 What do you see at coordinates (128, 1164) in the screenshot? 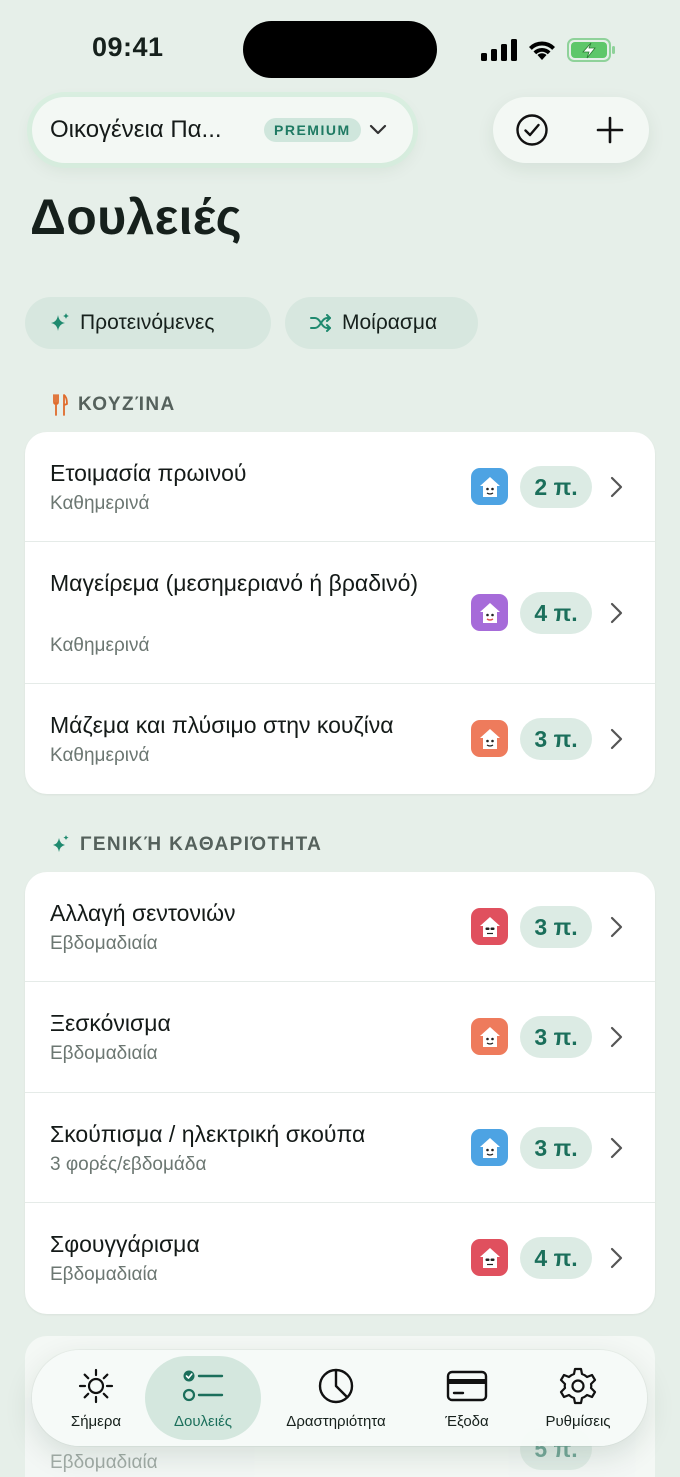
I see `chore-frequency: 3 φορές/εβδομάδα` at bounding box center [128, 1164].